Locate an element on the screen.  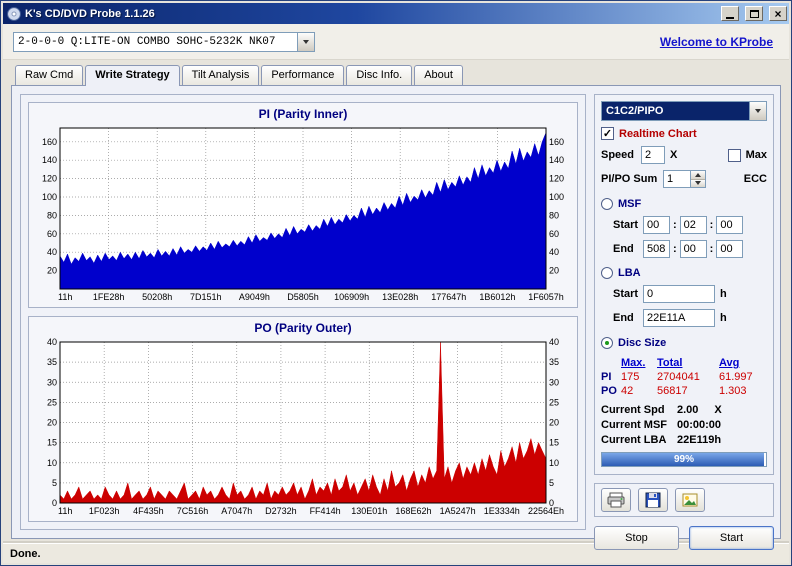
svg-text: 22564Eh is located at coordinates (546, 511).